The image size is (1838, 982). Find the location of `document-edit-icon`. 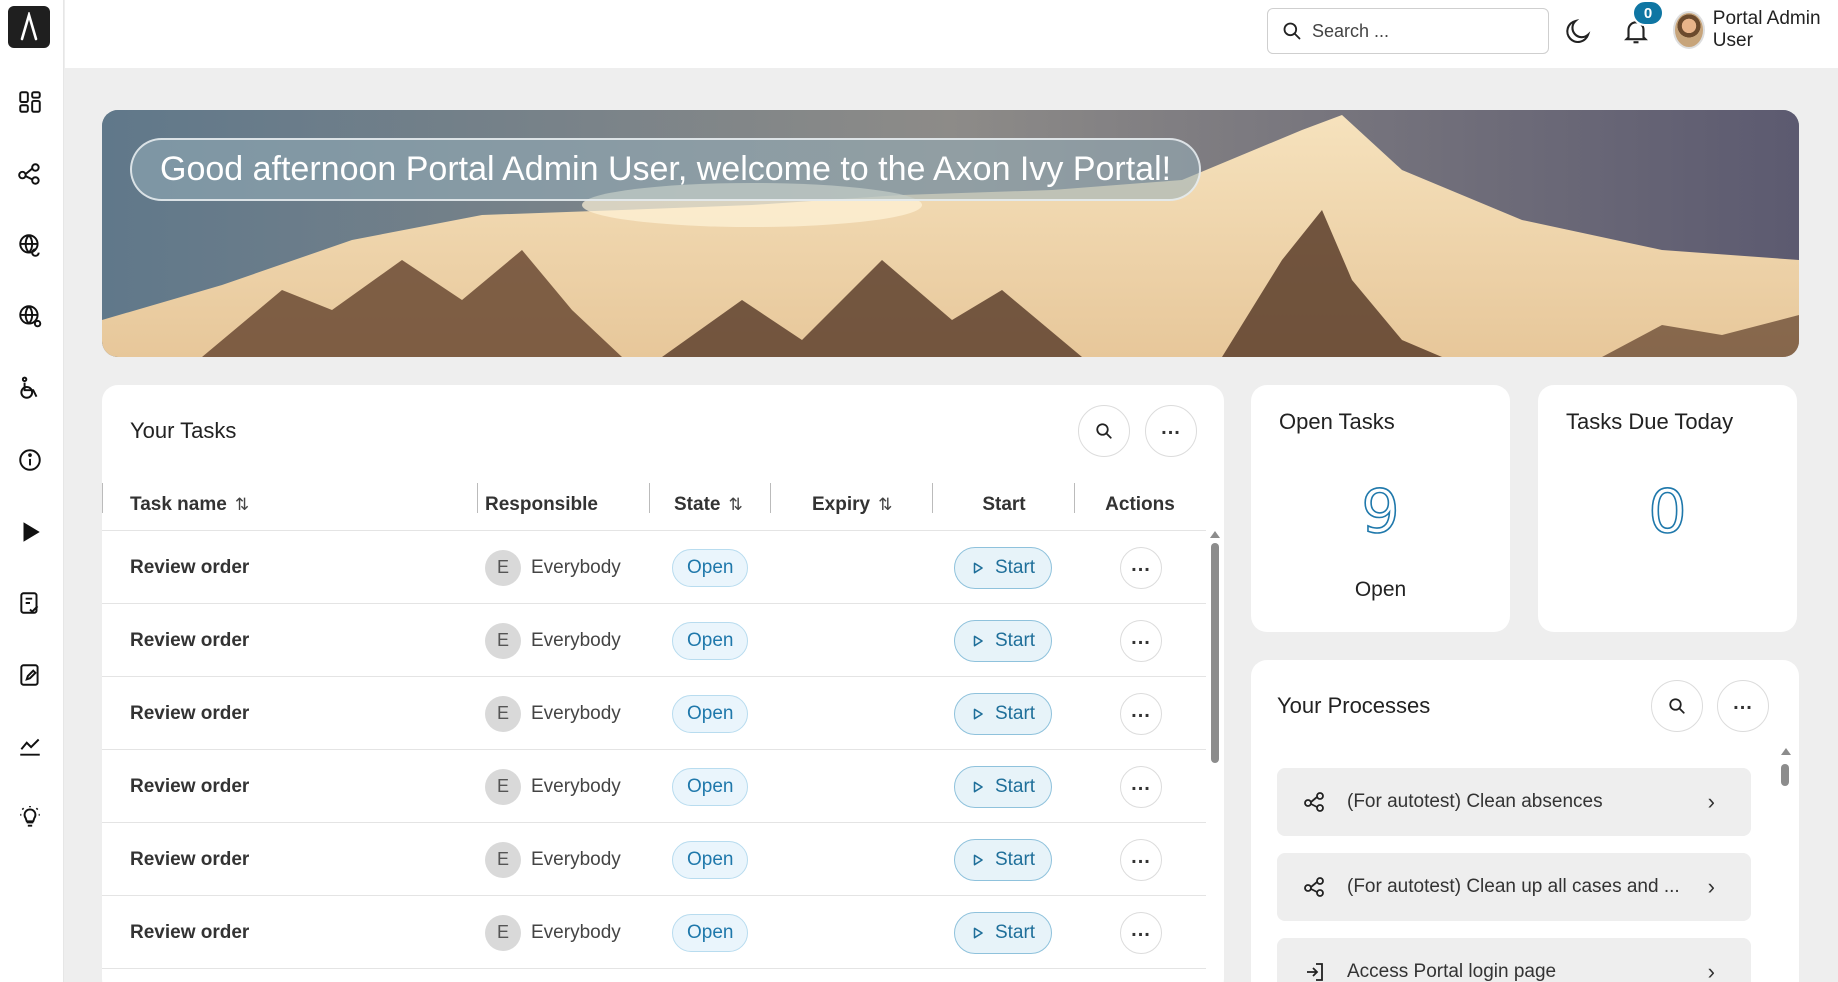

document-edit-icon is located at coordinates (30, 675).